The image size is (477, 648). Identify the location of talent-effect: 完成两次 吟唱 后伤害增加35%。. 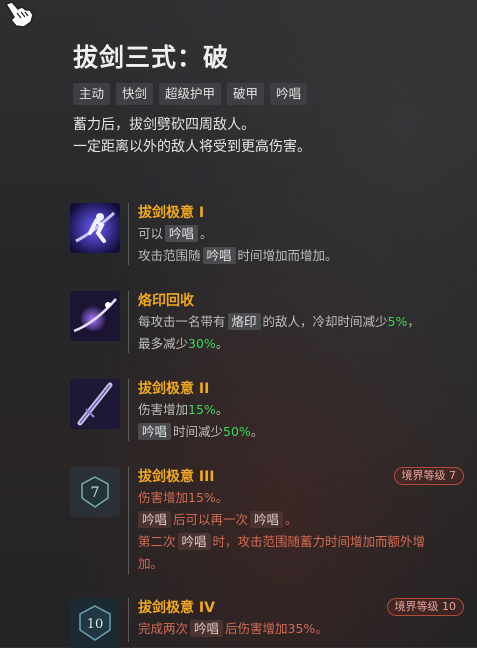
(303, 629).